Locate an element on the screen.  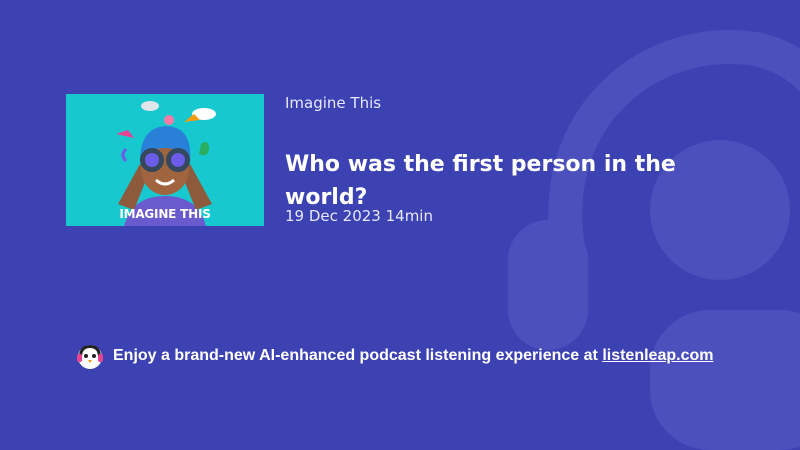
episode-title: Who was the first person in the world? is located at coordinates (505, 181).